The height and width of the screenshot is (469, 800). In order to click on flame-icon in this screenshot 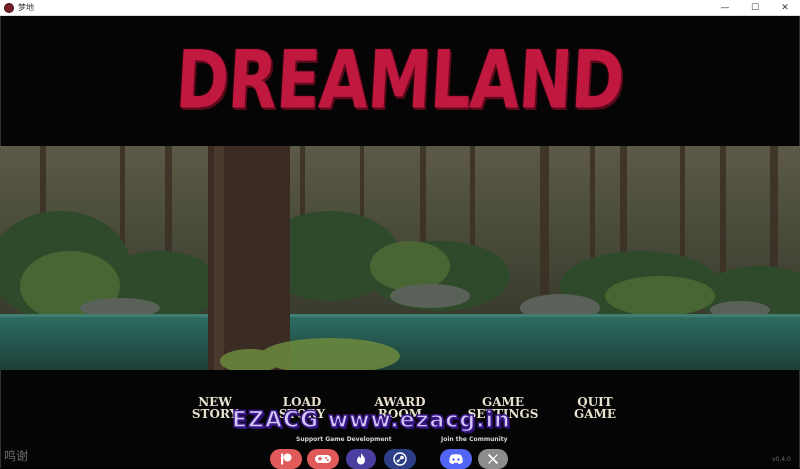, I will do `click(361, 459)`.